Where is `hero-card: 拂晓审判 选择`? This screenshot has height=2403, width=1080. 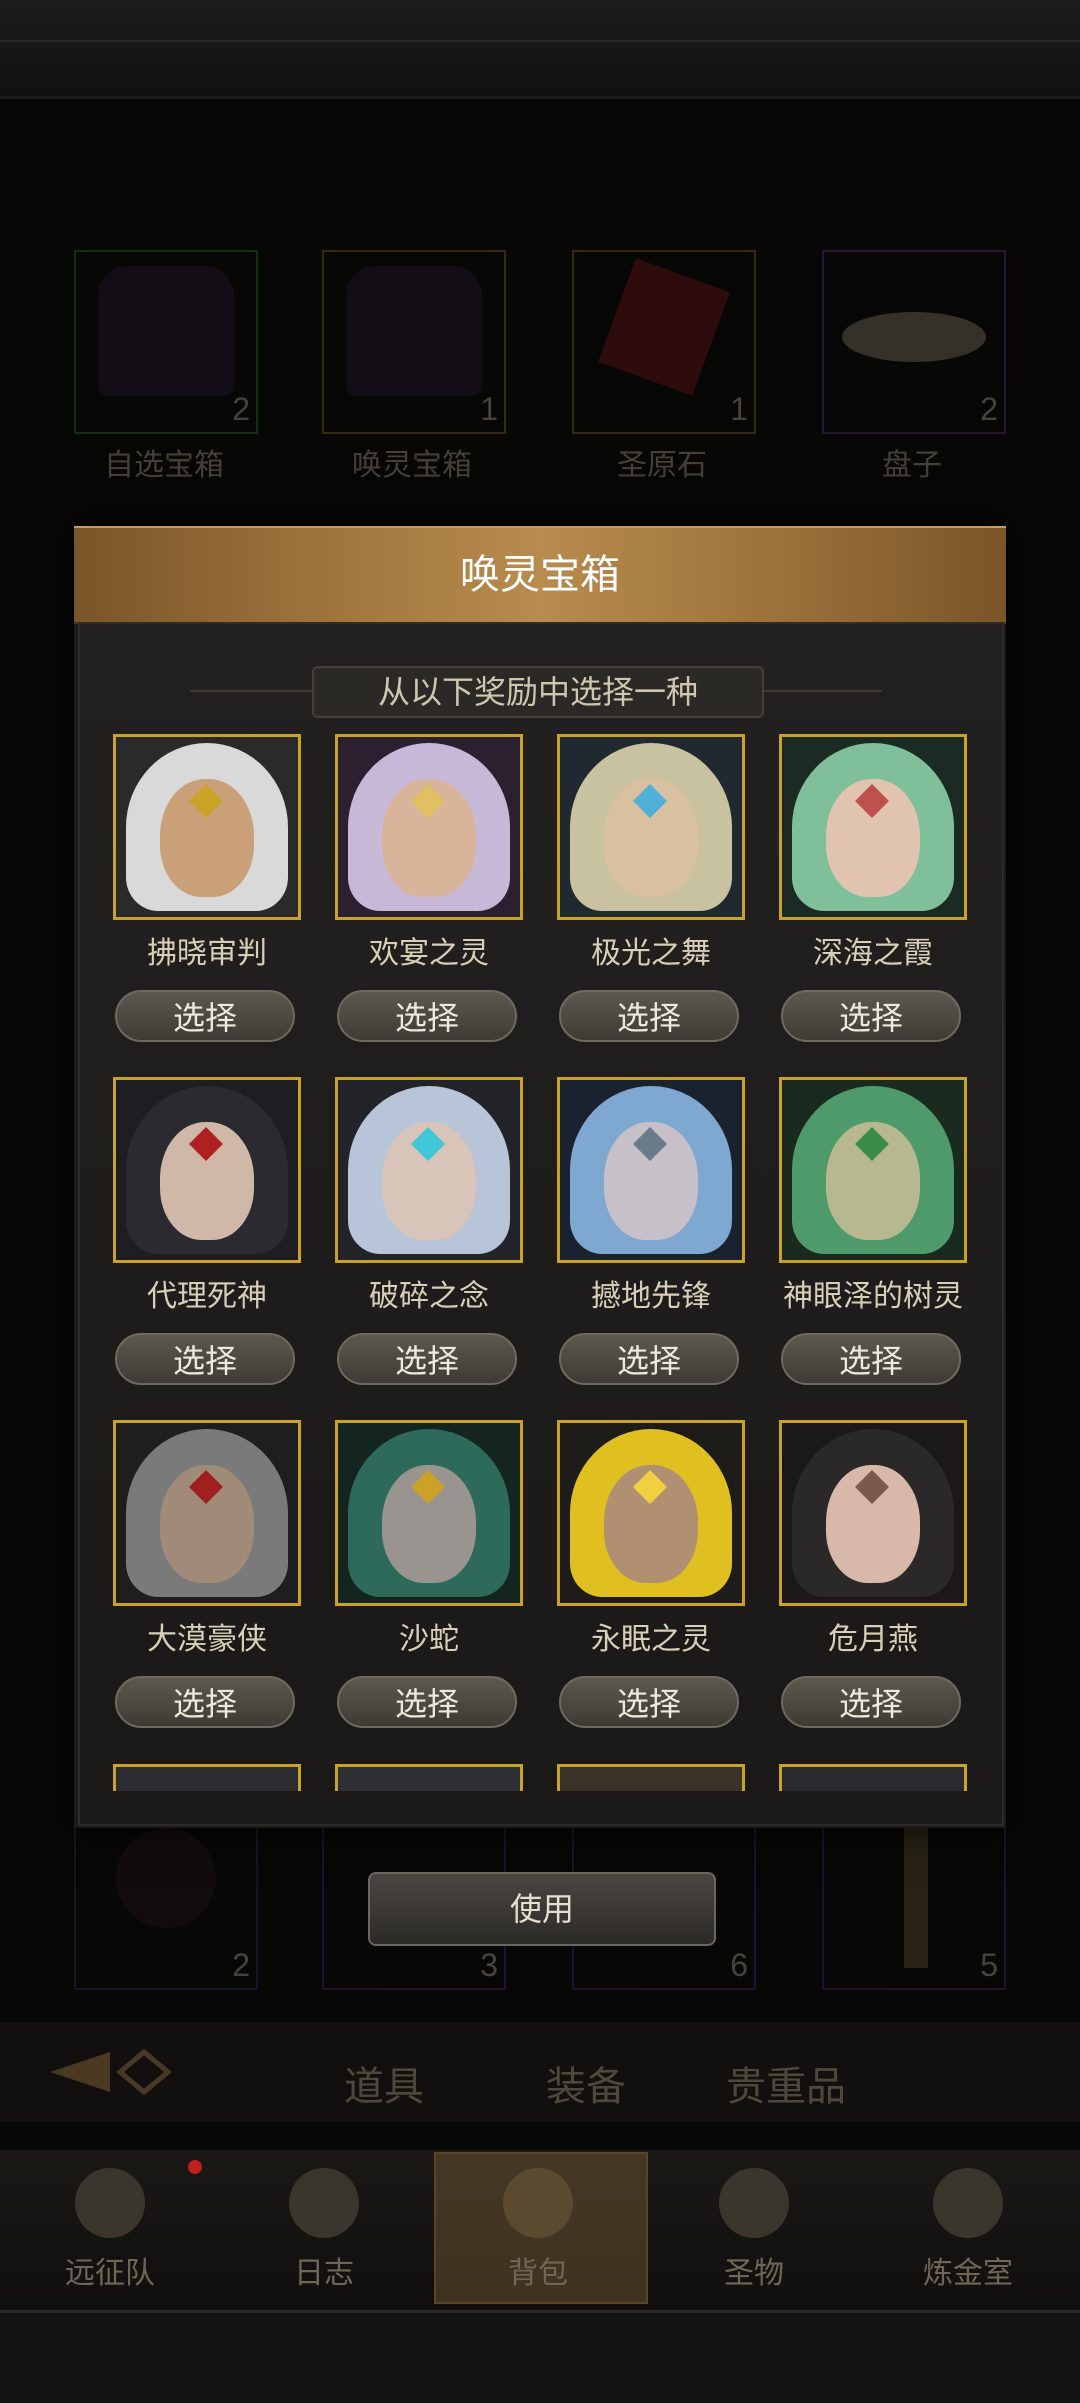 hero-card: 拂晓审判 选择 is located at coordinates (207, 888).